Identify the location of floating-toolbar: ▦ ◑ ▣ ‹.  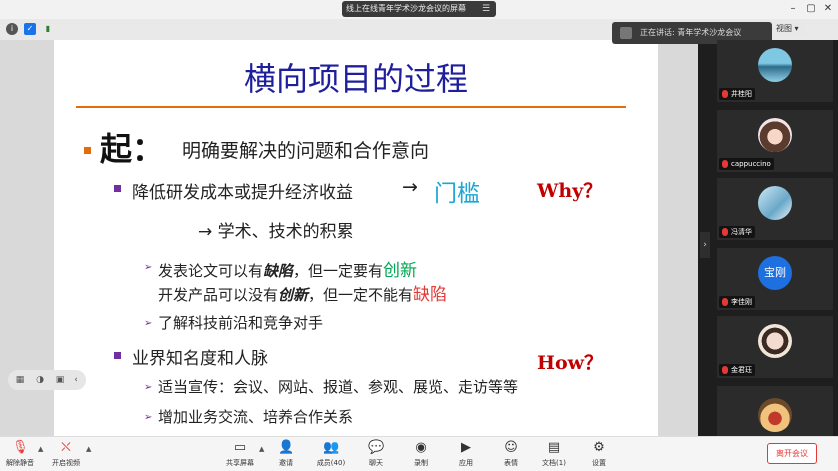
(47, 380).